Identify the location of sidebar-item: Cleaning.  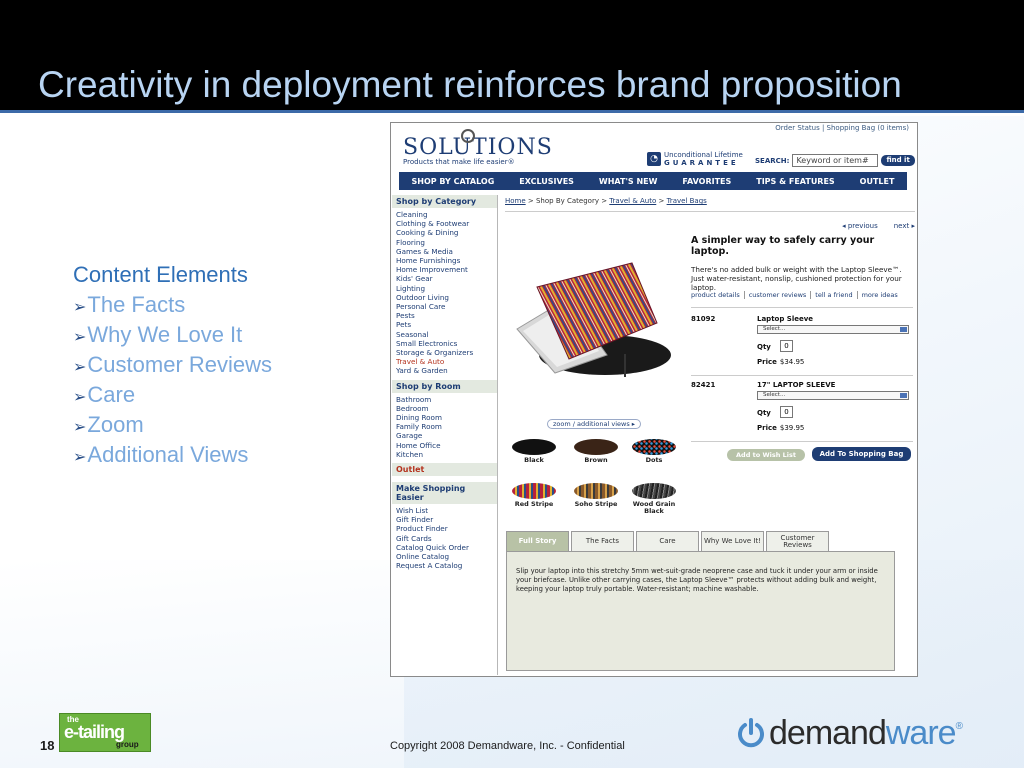
(444, 214).